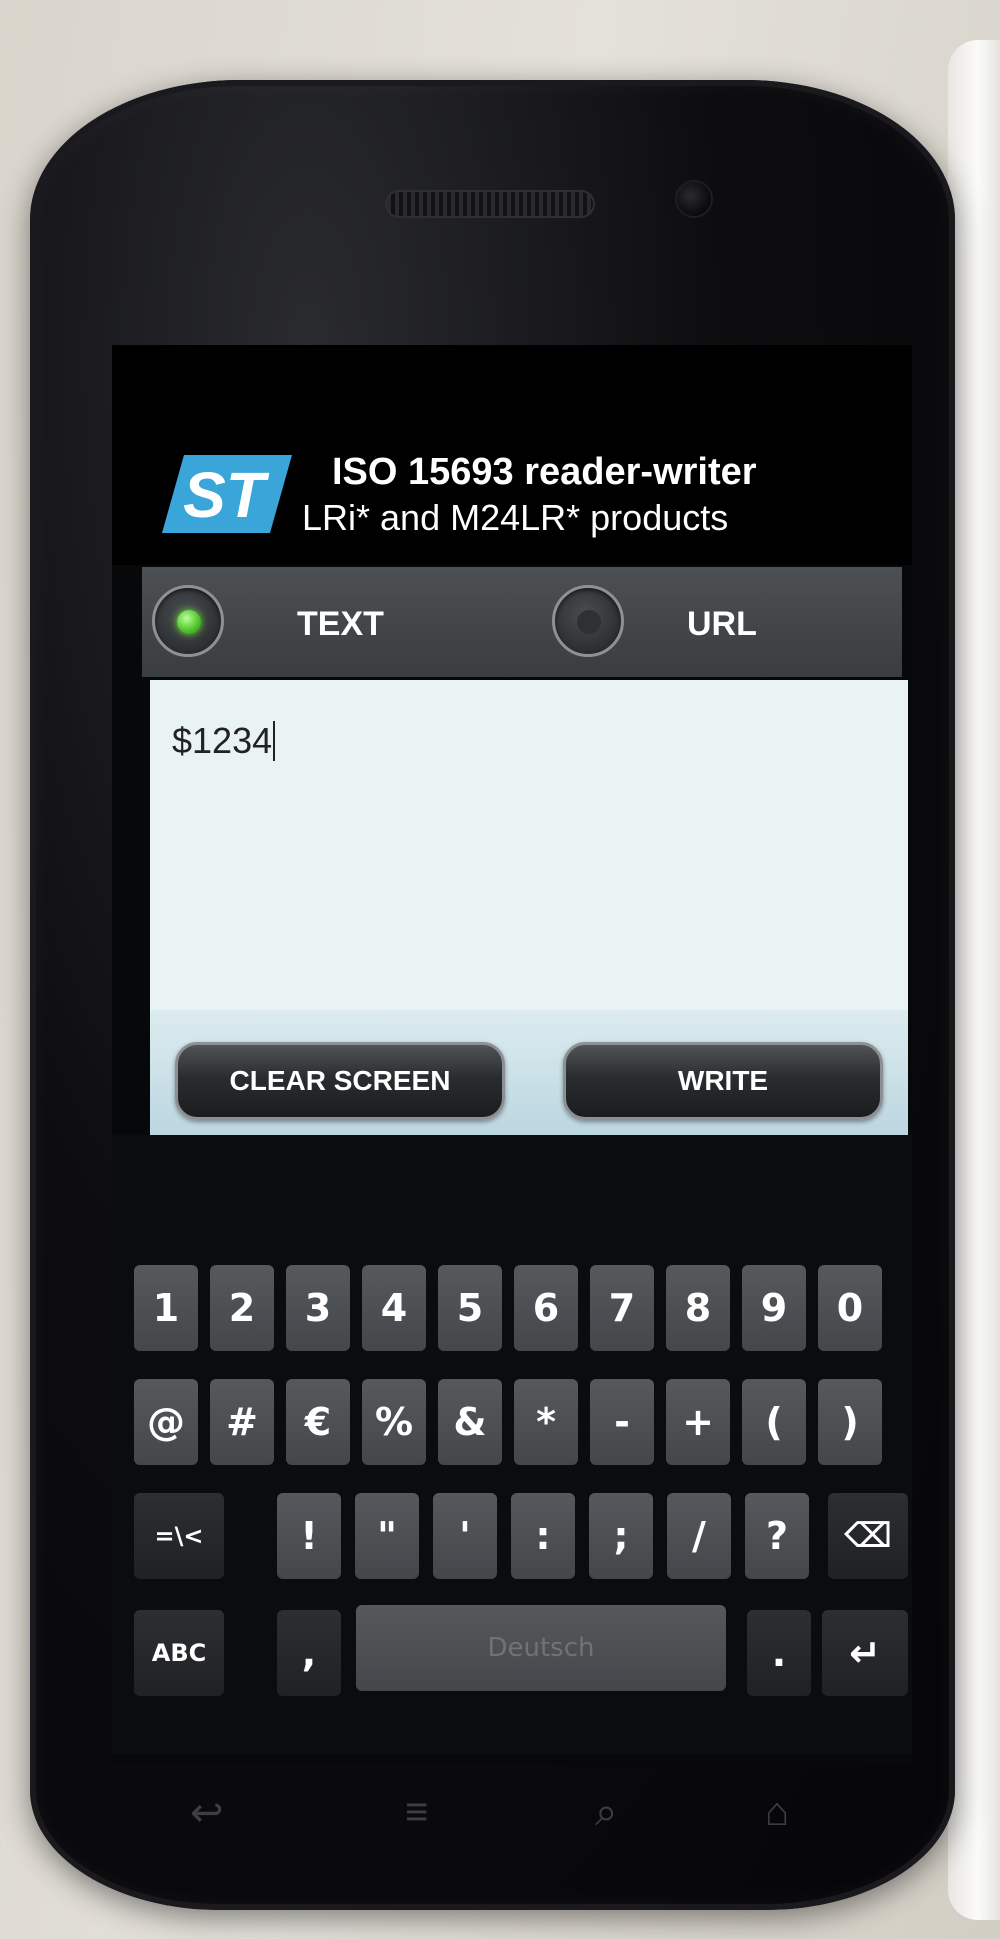  Describe the element at coordinates (543, 1536) in the screenshot. I see `key-colon: :` at that location.